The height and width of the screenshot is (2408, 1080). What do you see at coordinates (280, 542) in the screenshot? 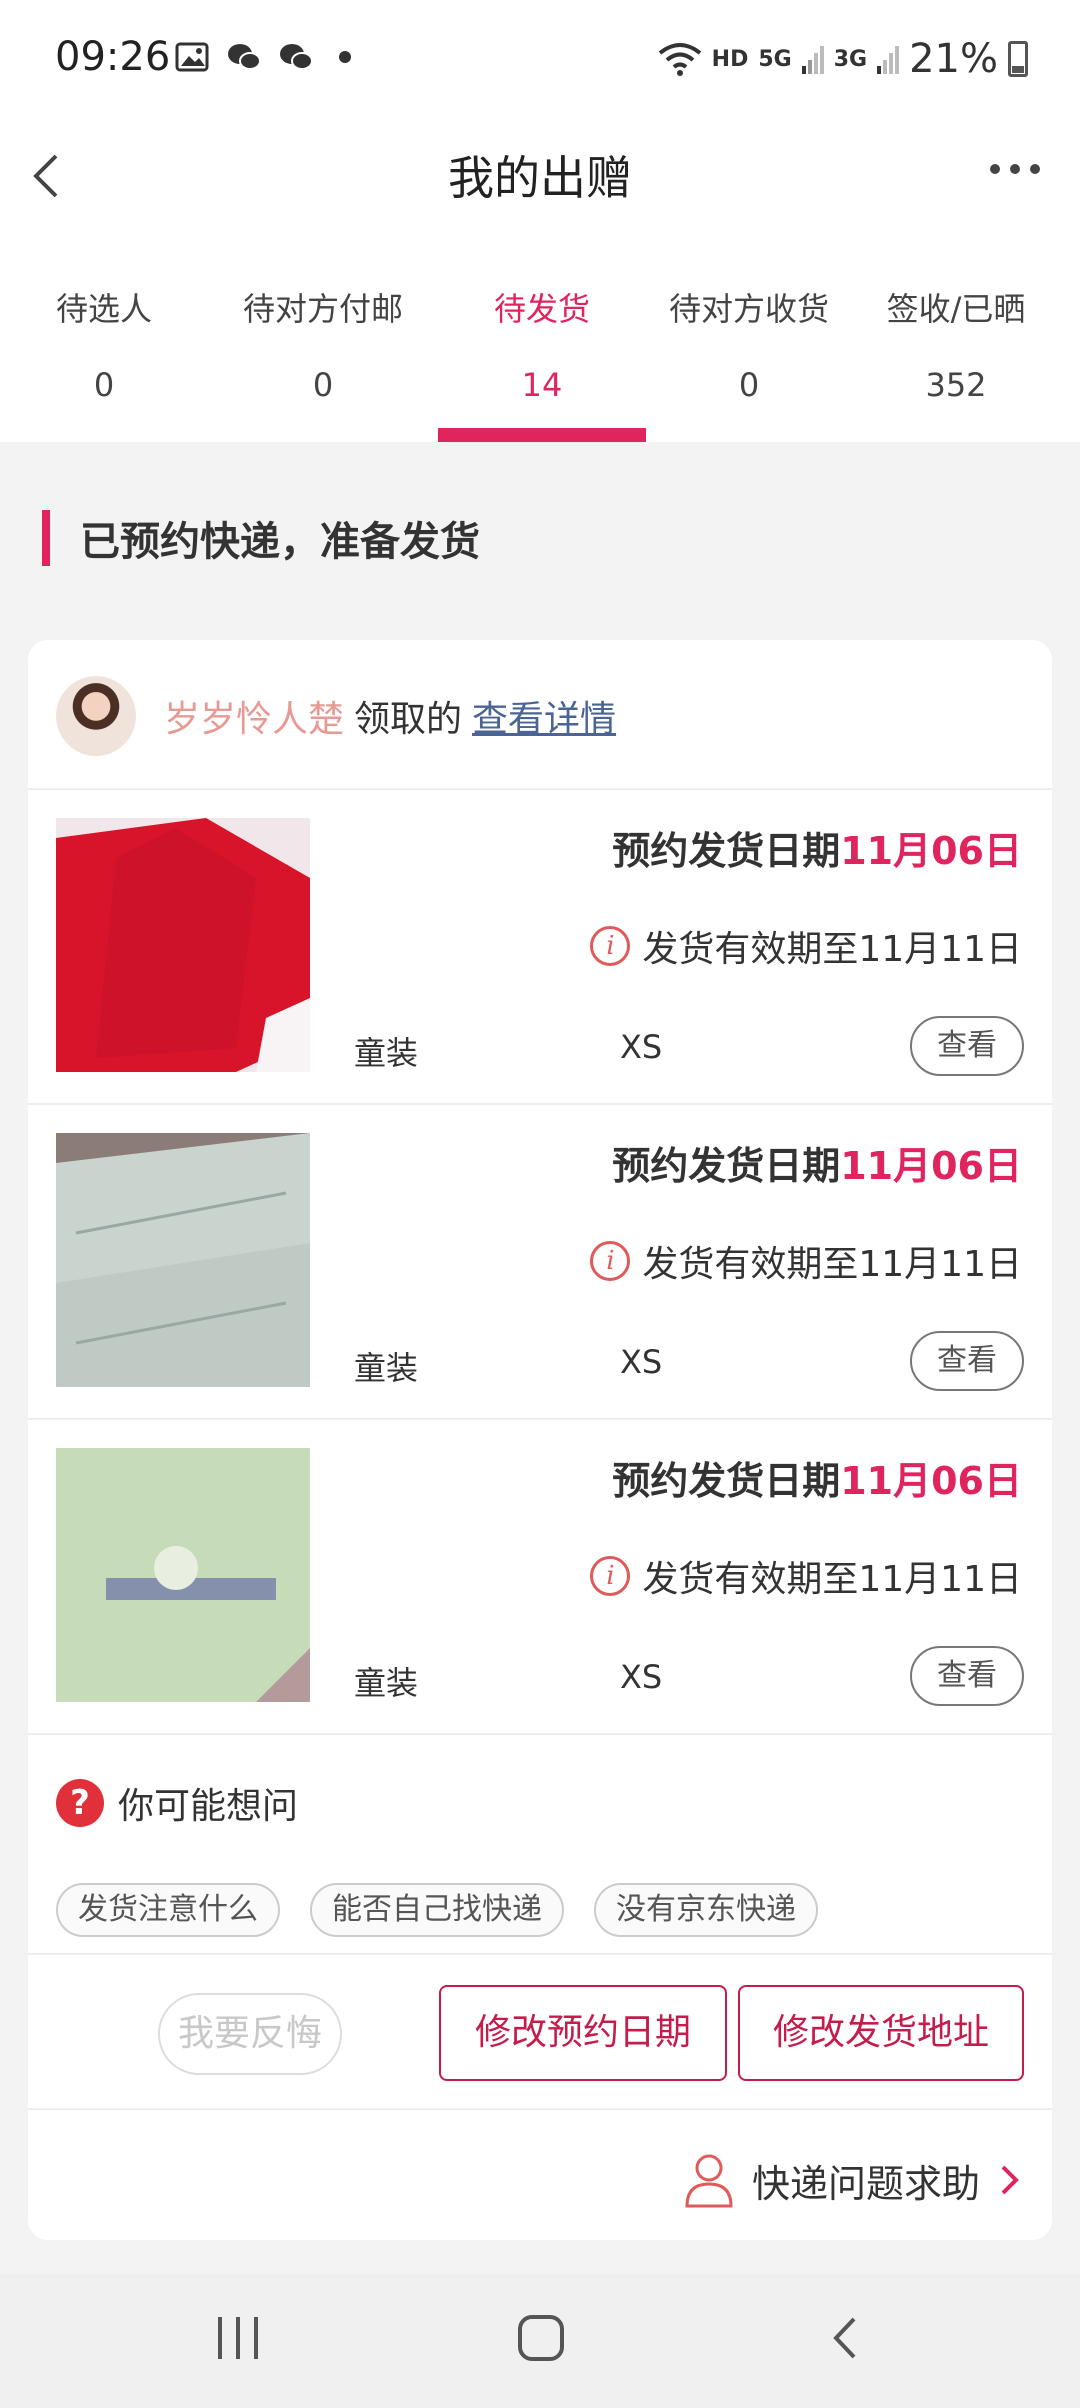
I see `section-title: 已预约快递，准备发货` at bounding box center [280, 542].